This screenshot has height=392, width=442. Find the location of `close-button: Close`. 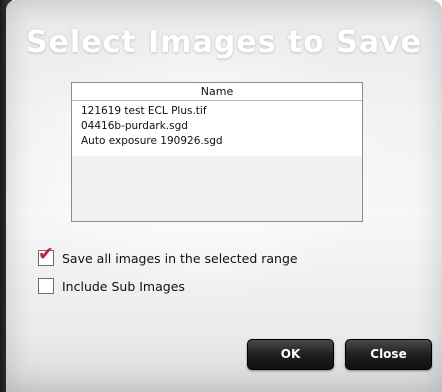

close-button: Close is located at coordinates (388, 354).